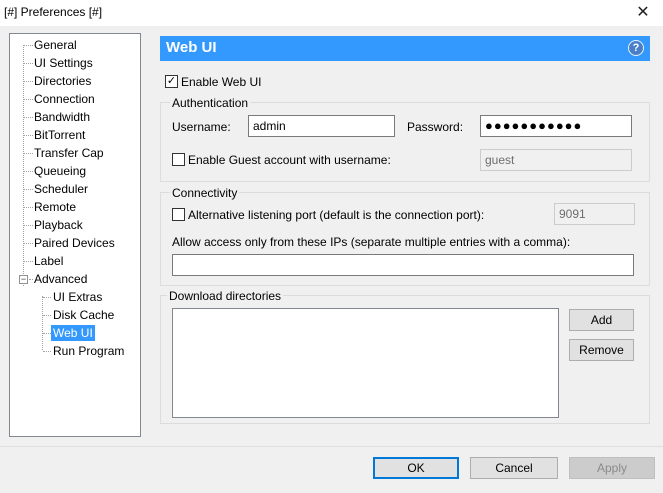  Describe the element at coordinates (289, 160) in the screenshot. I see `guest-account-label: Enable Guest account with username:` at that location.